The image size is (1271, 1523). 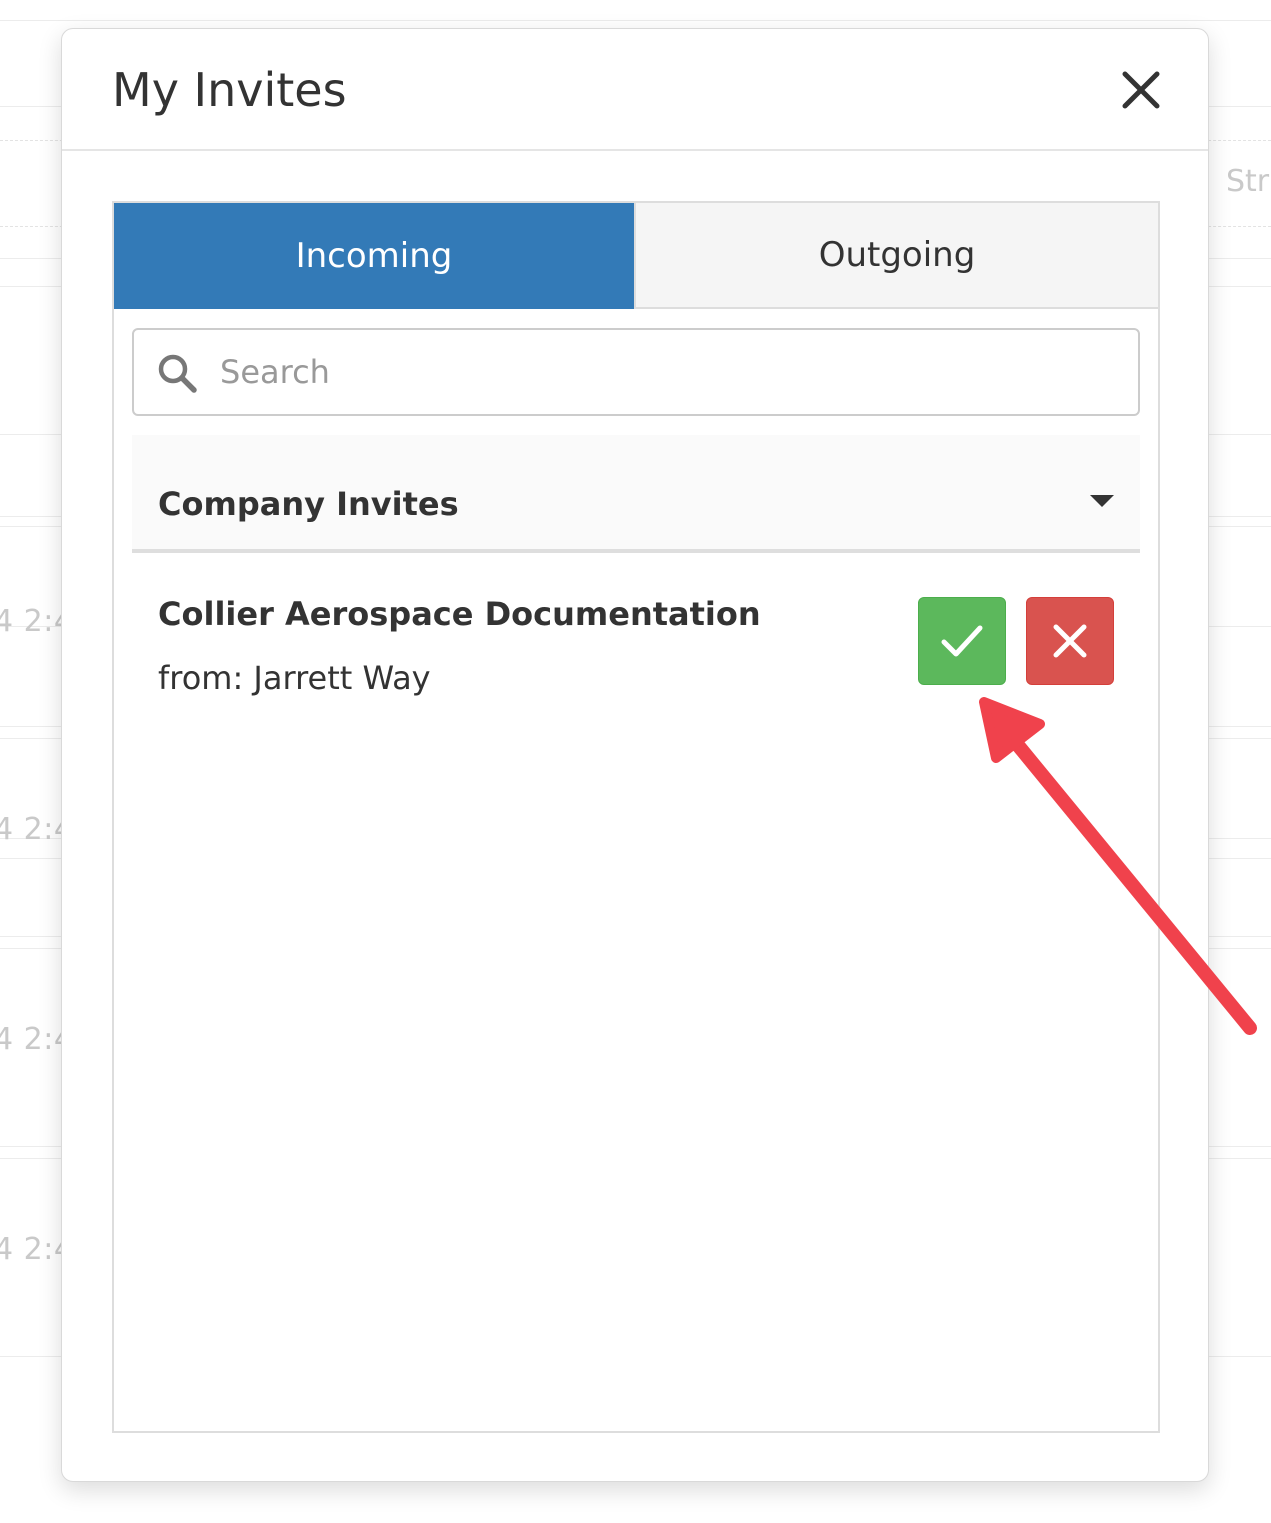 I want to click on x-icon, so click(x=1070, y=641).